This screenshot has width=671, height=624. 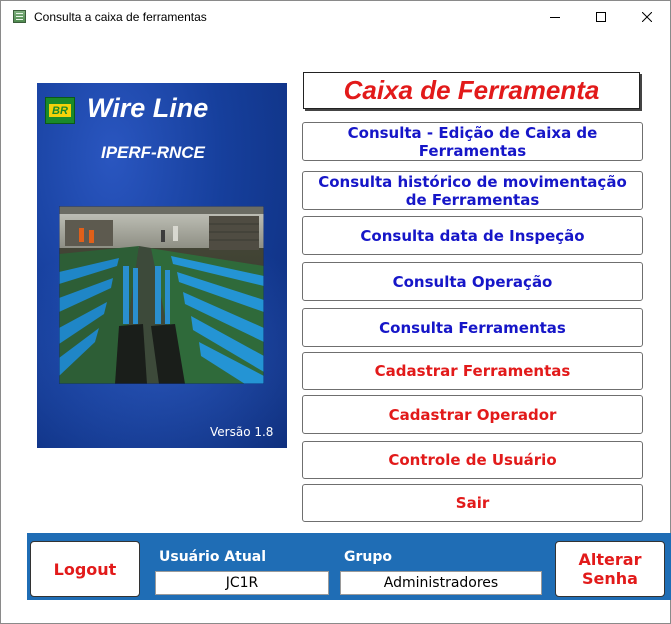 What do you see at coordinates (120, 17) in the screenshot?
I see `window-title: Consulta a caixa de ferramentas` at bounding box center [120, 17].